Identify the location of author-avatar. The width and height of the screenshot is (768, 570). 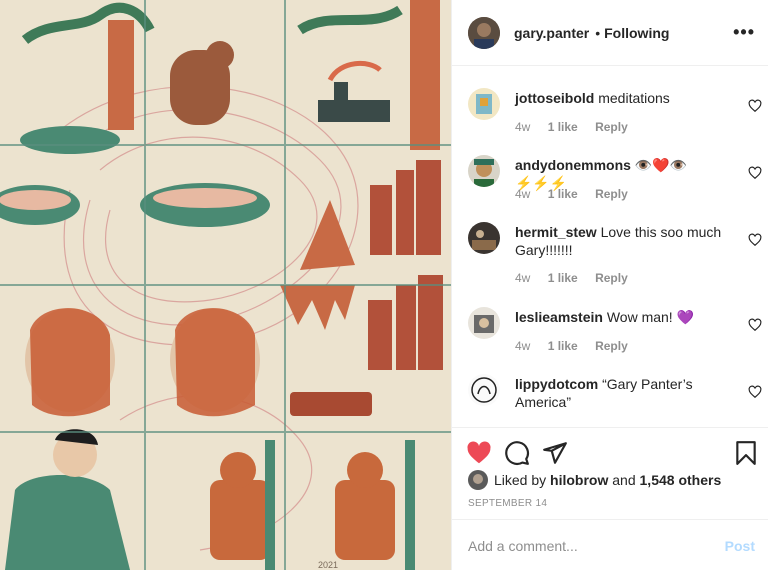
(484, 32).